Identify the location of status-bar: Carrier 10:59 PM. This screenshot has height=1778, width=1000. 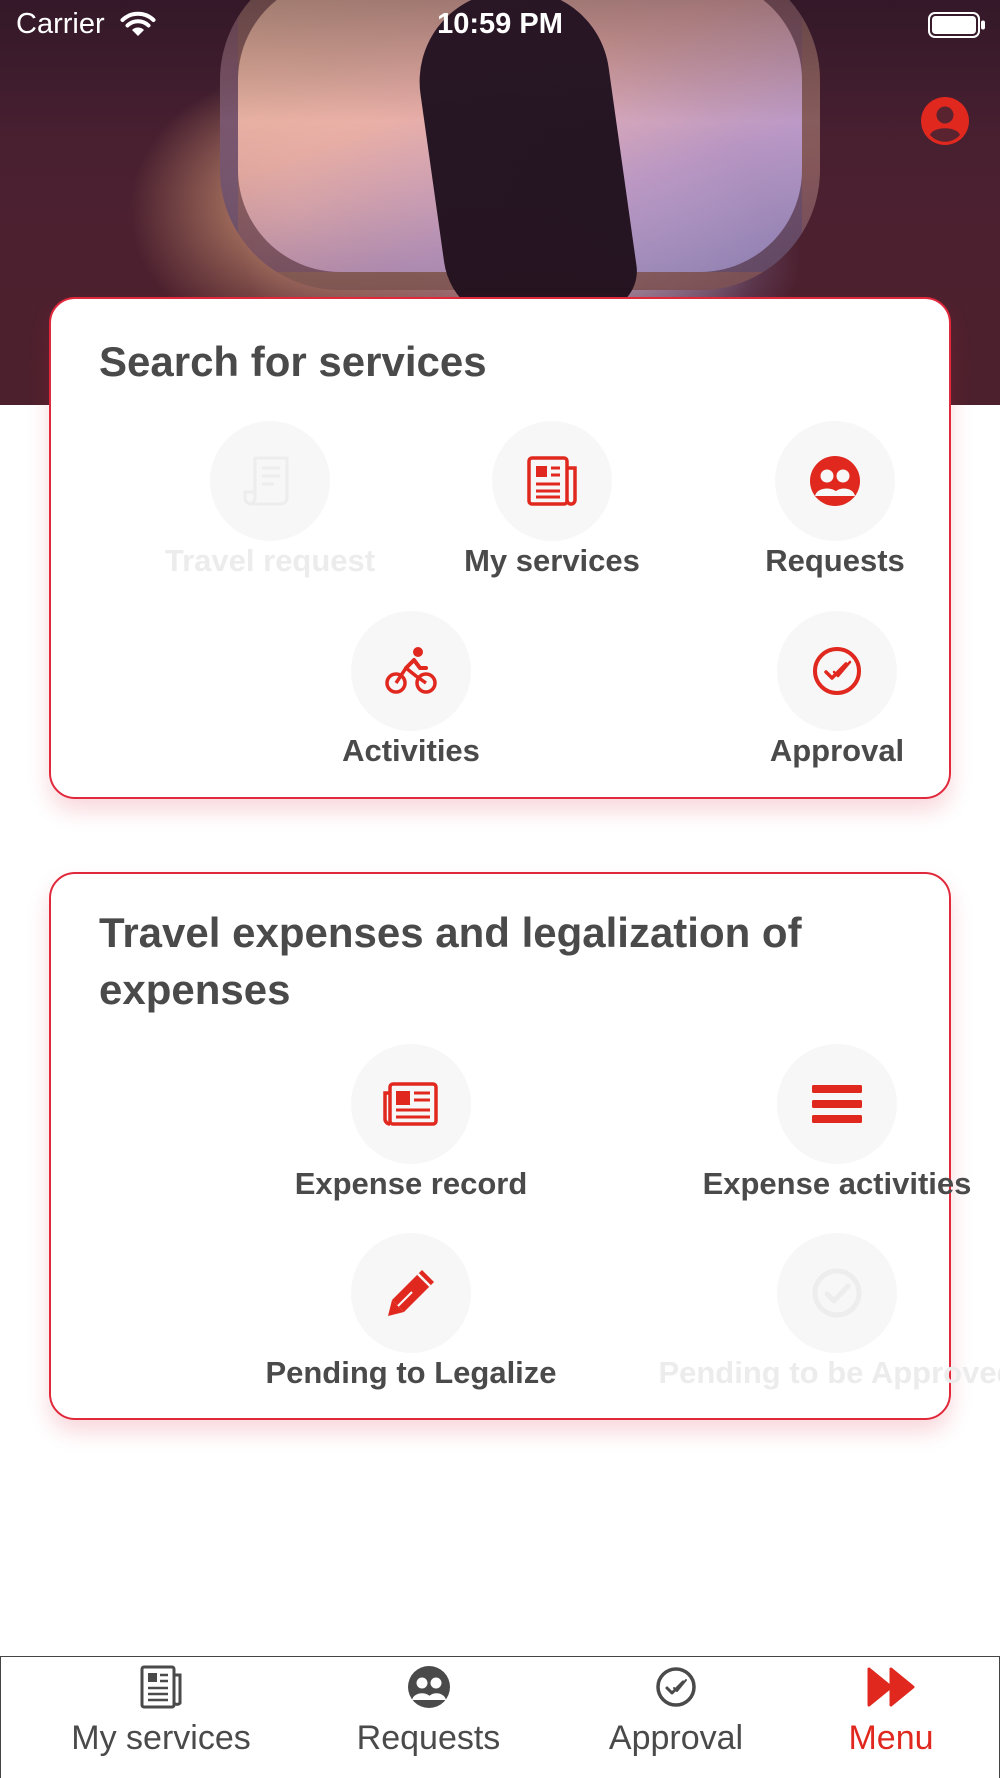
(500, 25).